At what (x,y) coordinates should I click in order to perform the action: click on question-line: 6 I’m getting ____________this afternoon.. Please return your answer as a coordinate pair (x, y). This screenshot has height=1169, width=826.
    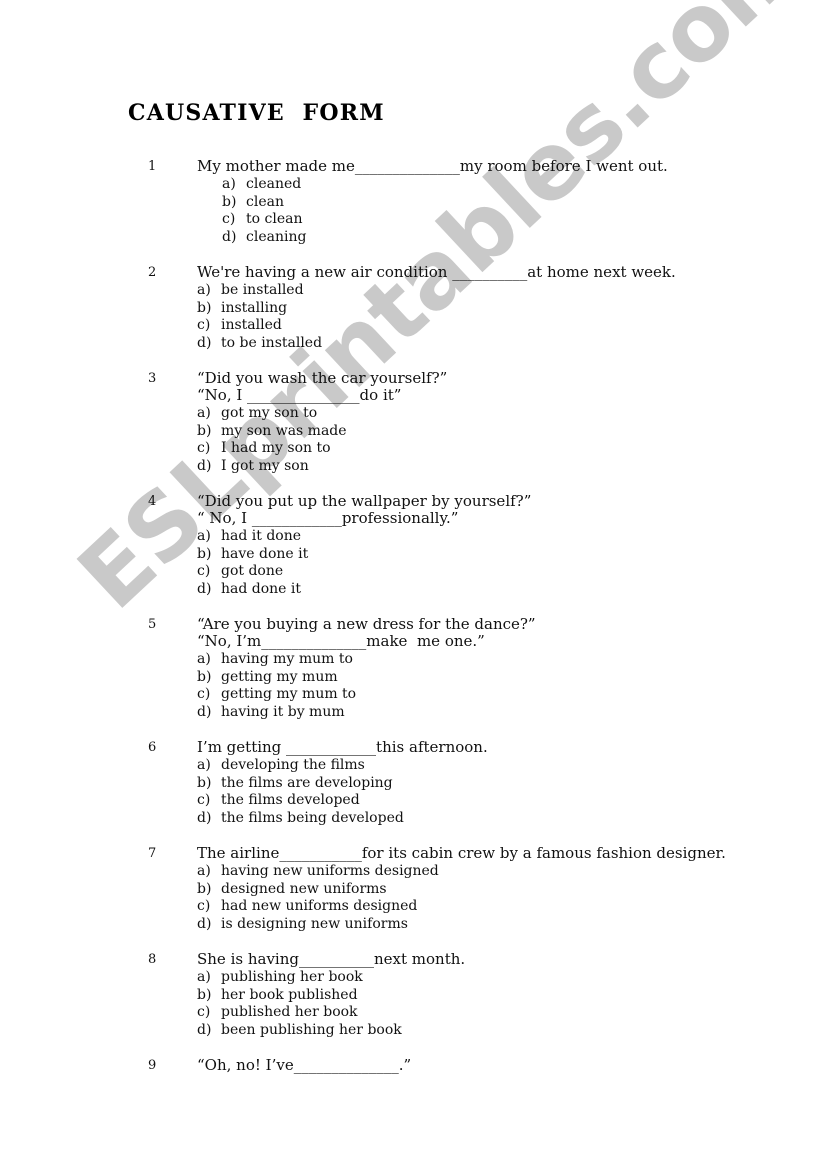
    Looking at the image, I should click on (413, 747).